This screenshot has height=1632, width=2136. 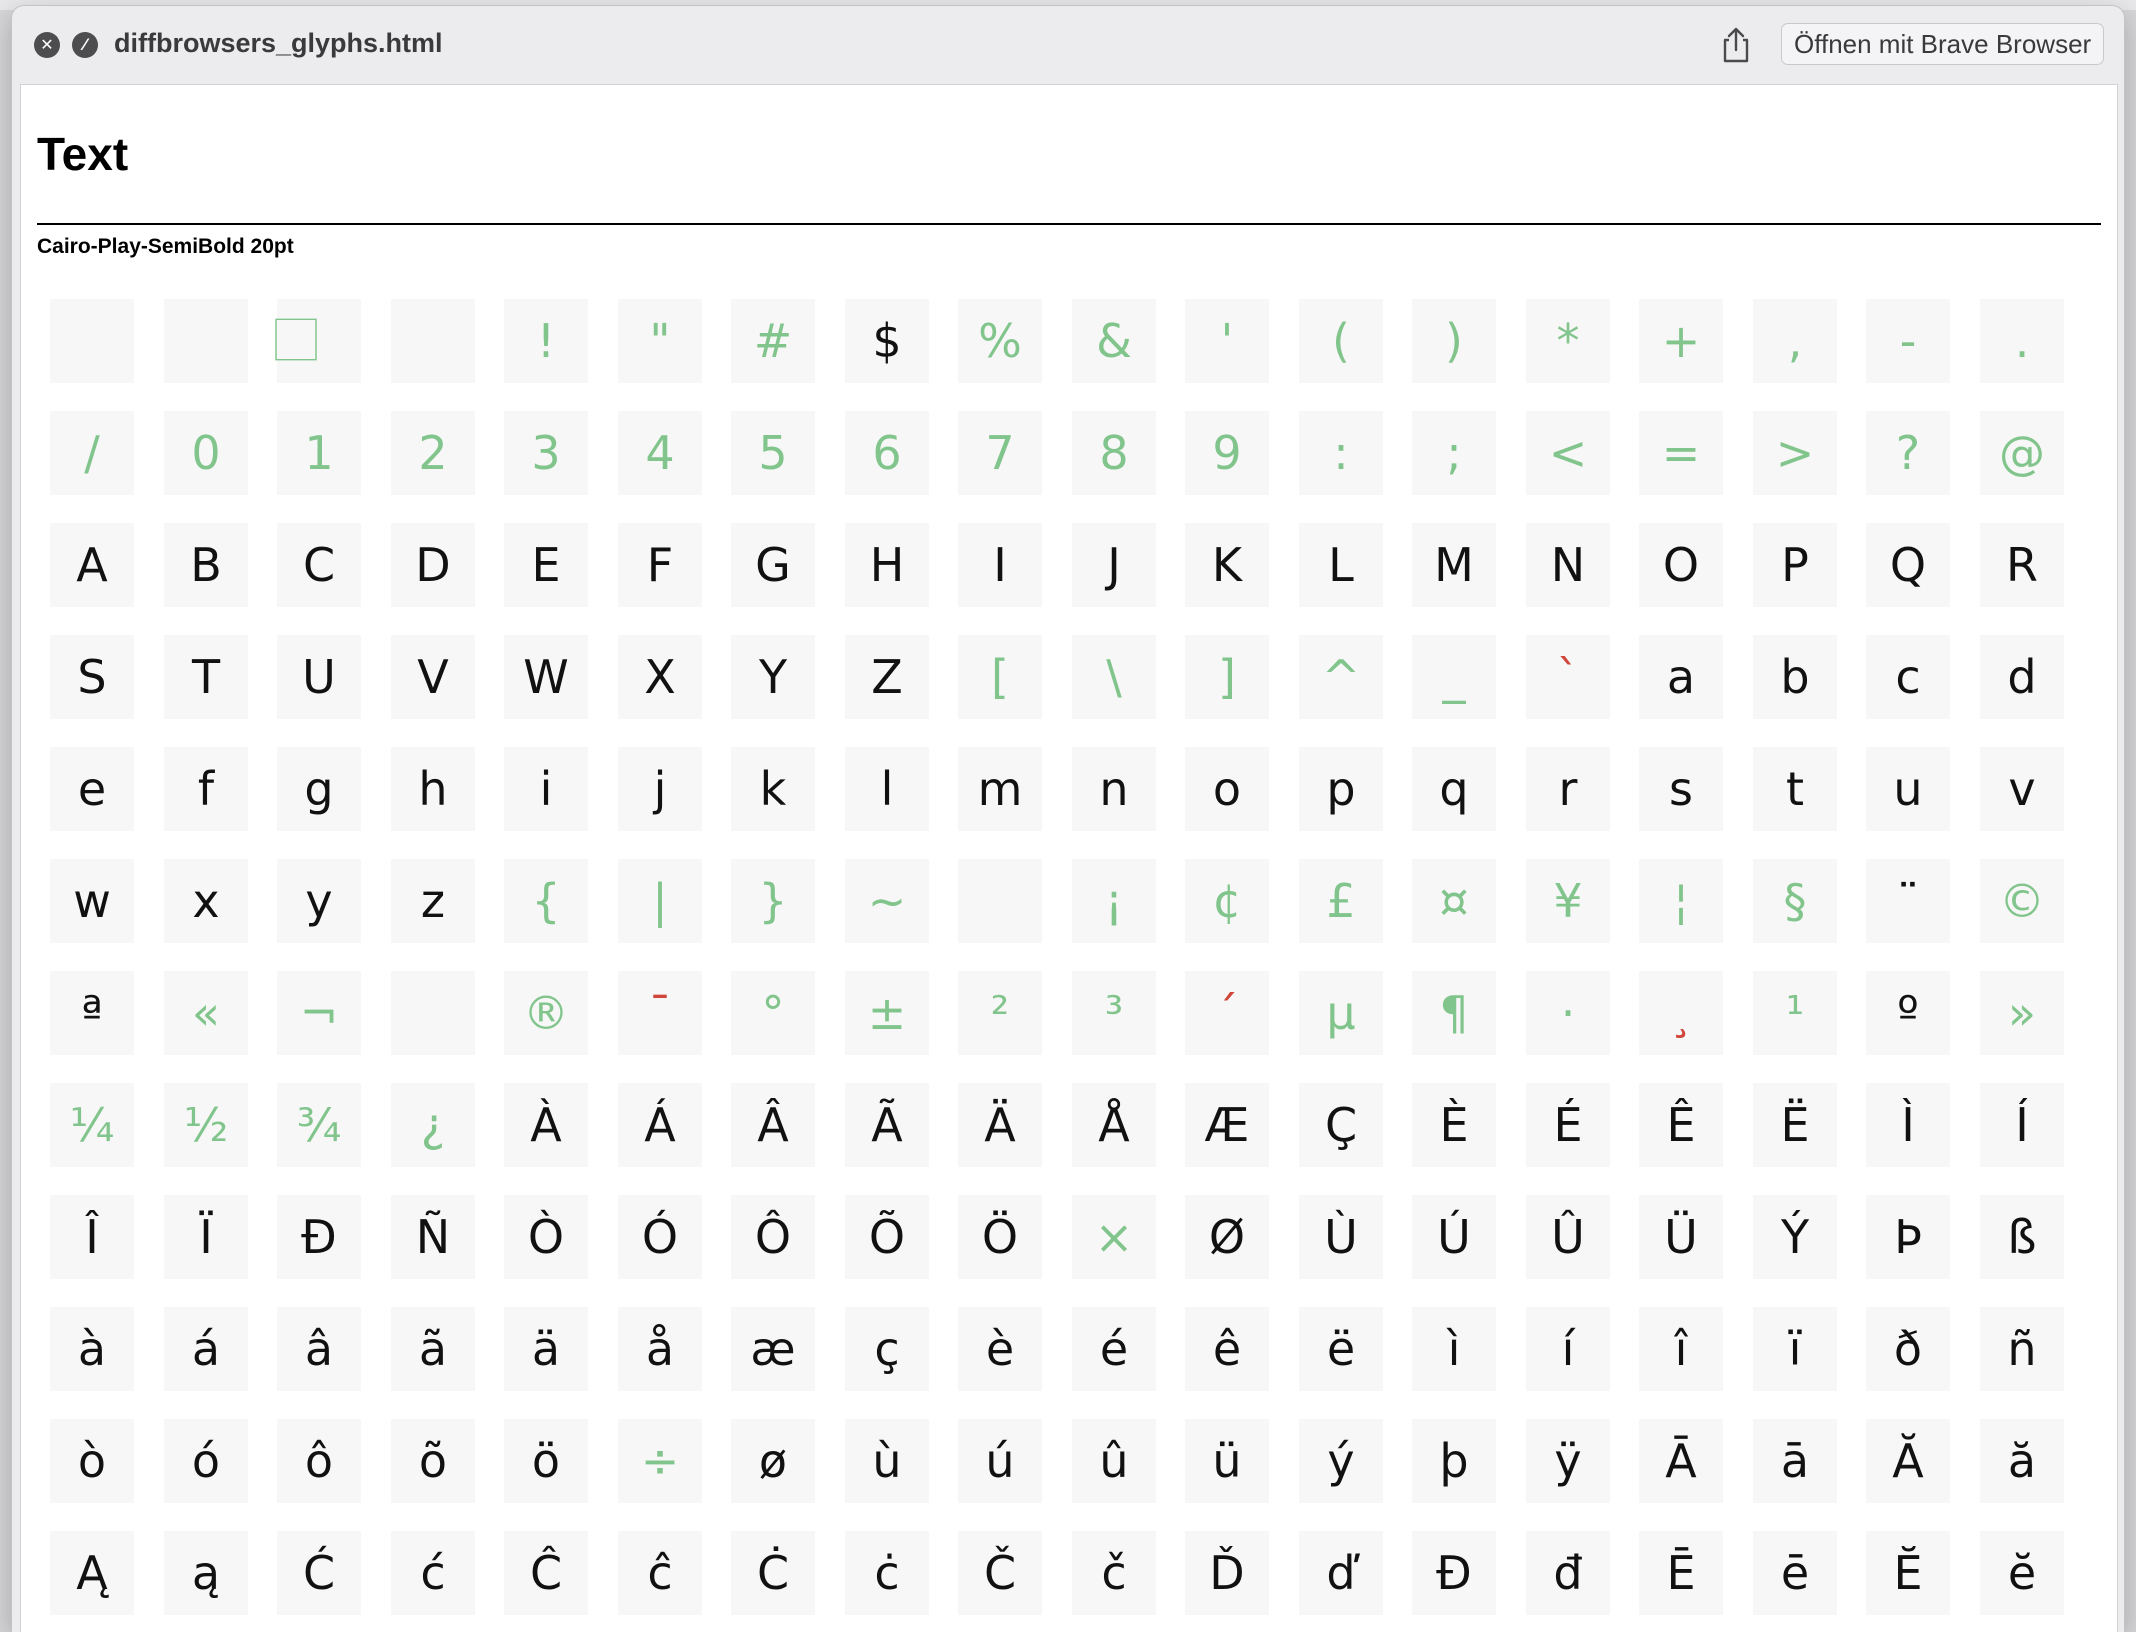 What do you see at coordinates (1681, 789) in the screenshot?
I see `glyph-cell: s` at bounding box center [1681, 789].